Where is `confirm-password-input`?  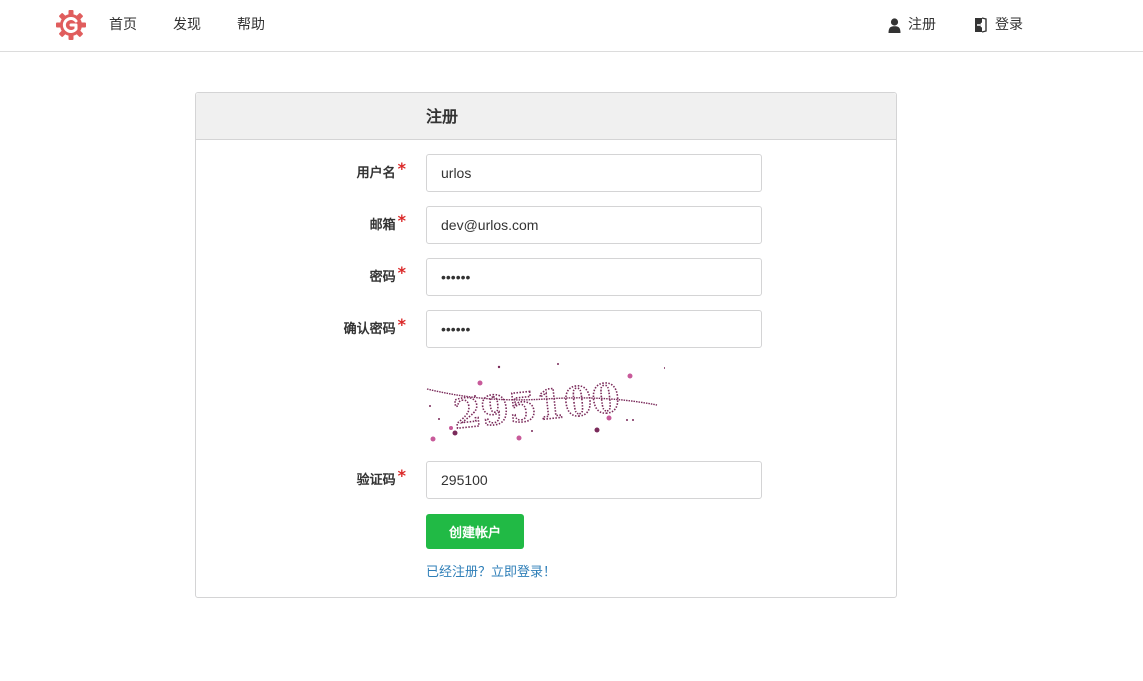
confirm-password-input is located at coordinates (594, 329).